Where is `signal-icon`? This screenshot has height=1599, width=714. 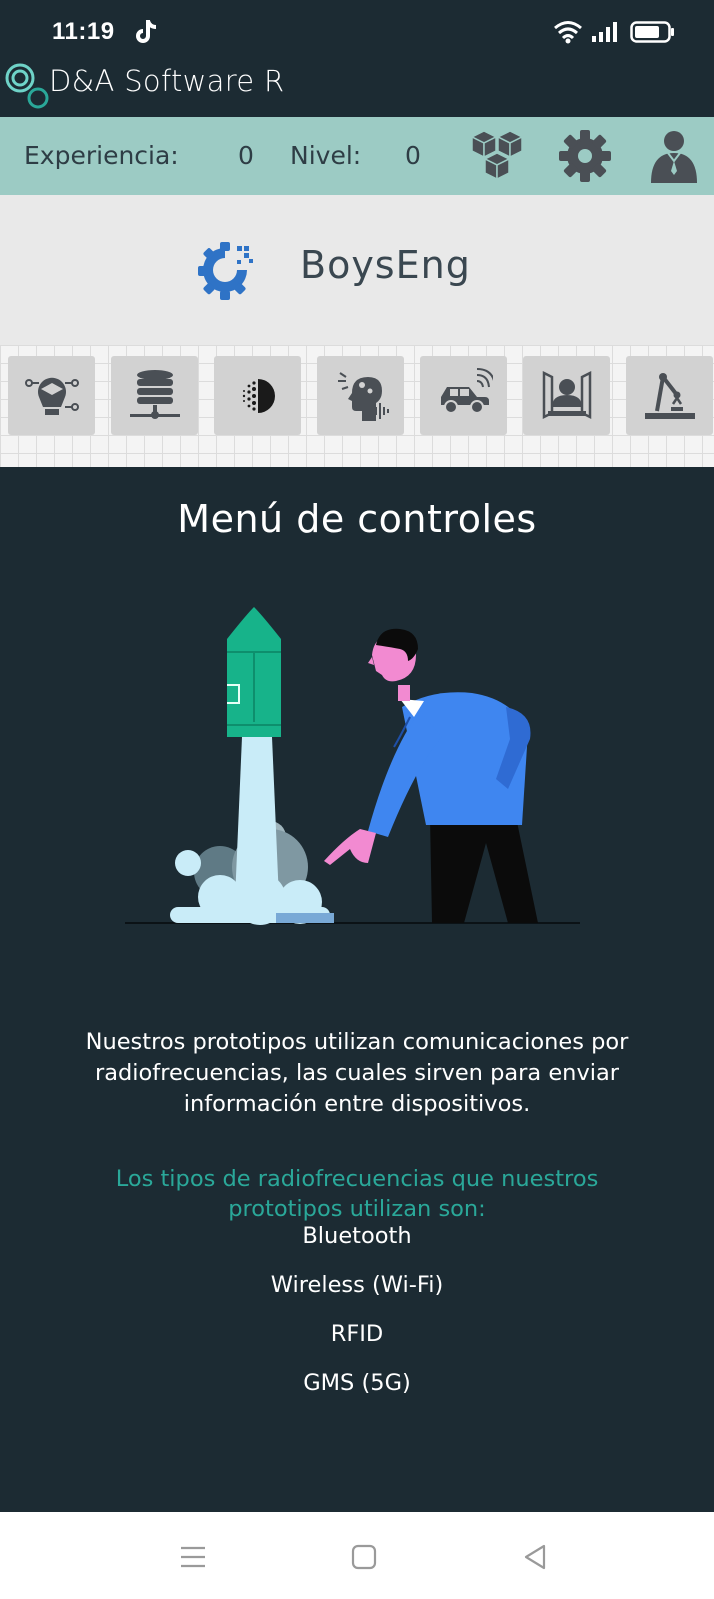 signal-icon is located at coordinates (604, 32).